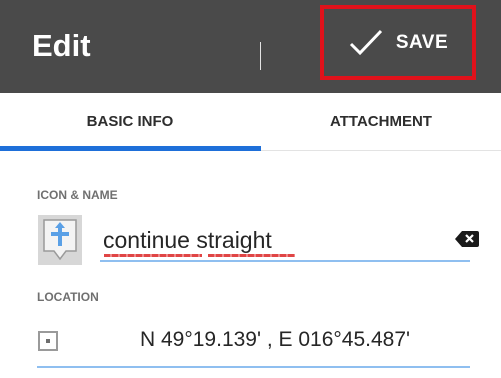 The image size is (501, 378). I want to click on check-icon, so click(366, 43).